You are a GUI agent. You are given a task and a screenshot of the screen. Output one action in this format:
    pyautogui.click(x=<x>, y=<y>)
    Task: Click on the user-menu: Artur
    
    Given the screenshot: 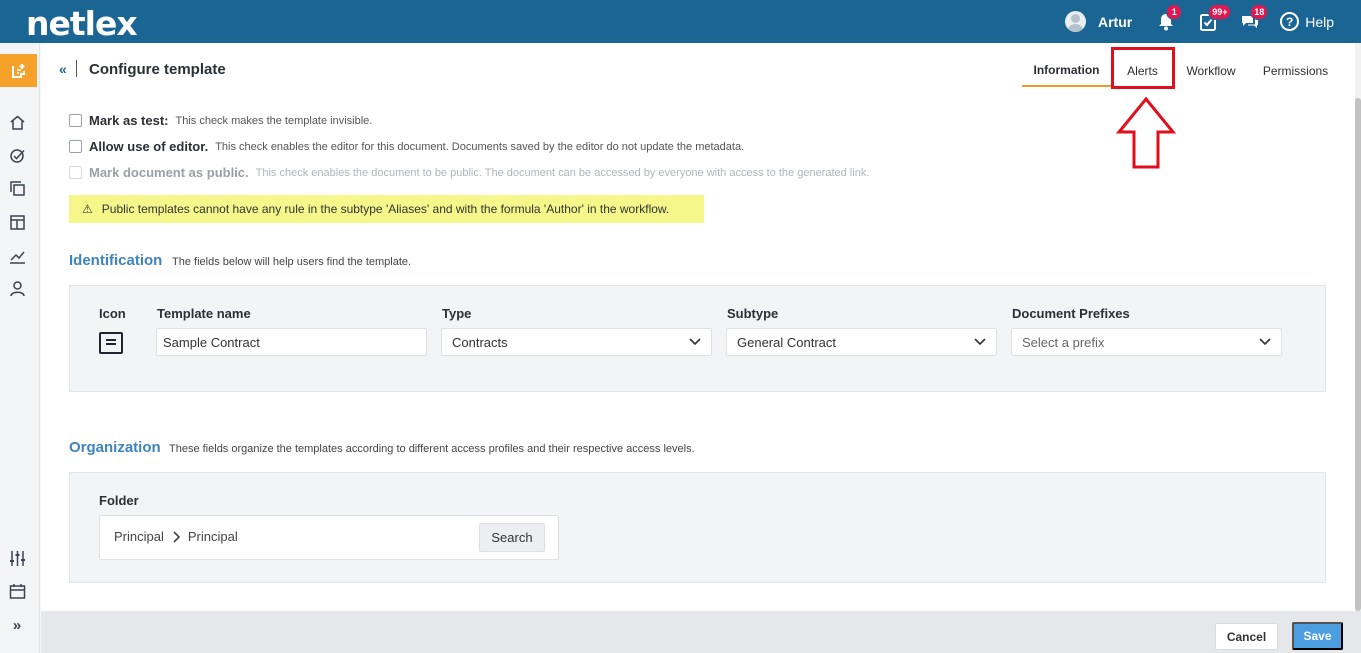 What is the action you would take?
    pyautogui.click(x=1098, y=21)
    